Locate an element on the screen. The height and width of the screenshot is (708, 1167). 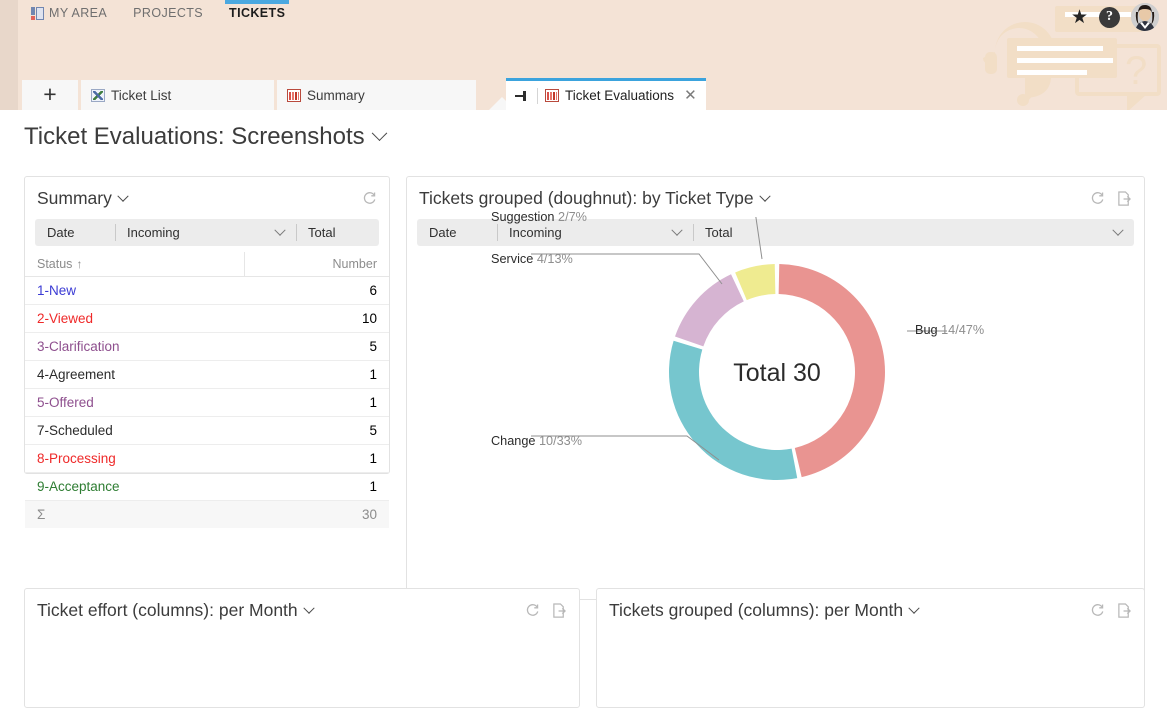
cell-number: 6 is located at coordinates (316, 290).